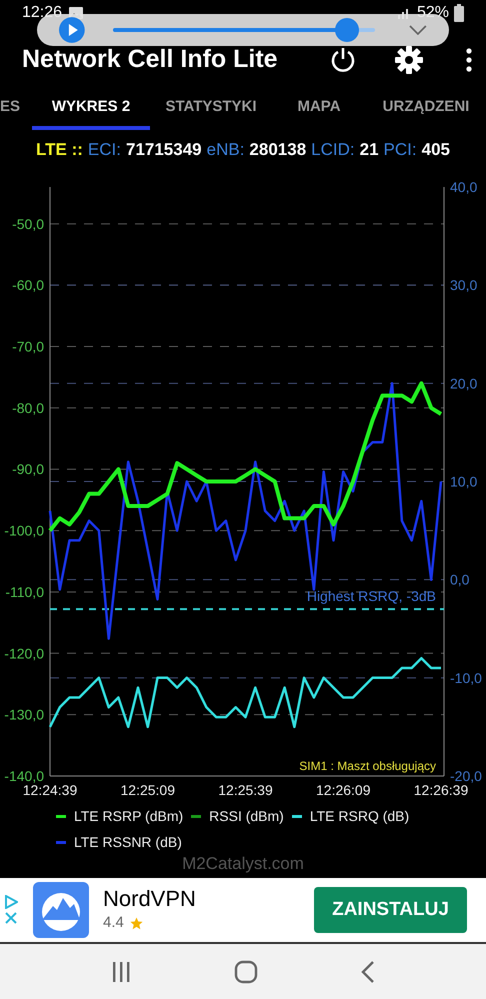 The width and height of the screenshot is (486, 999). Describe the element at coordinates (243, 864) in the screenshot. I see `watermark-text: M2Catalyst.com` at that location.